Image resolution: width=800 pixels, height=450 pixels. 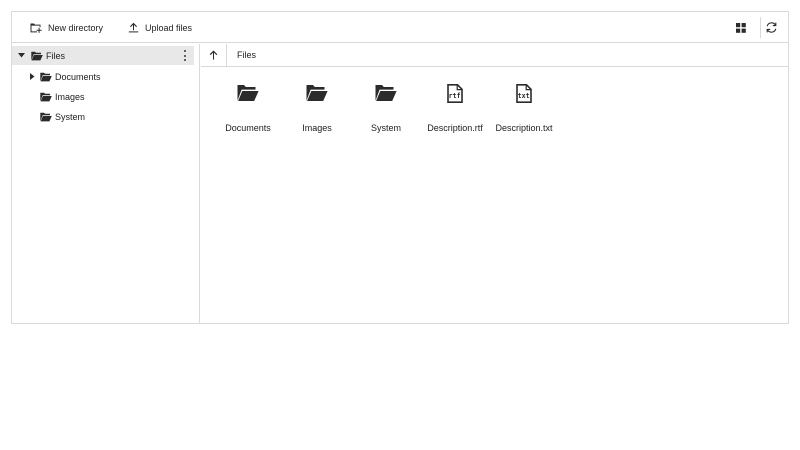 I want to click on item-name: Description.txt, so click(x=524, y=128).